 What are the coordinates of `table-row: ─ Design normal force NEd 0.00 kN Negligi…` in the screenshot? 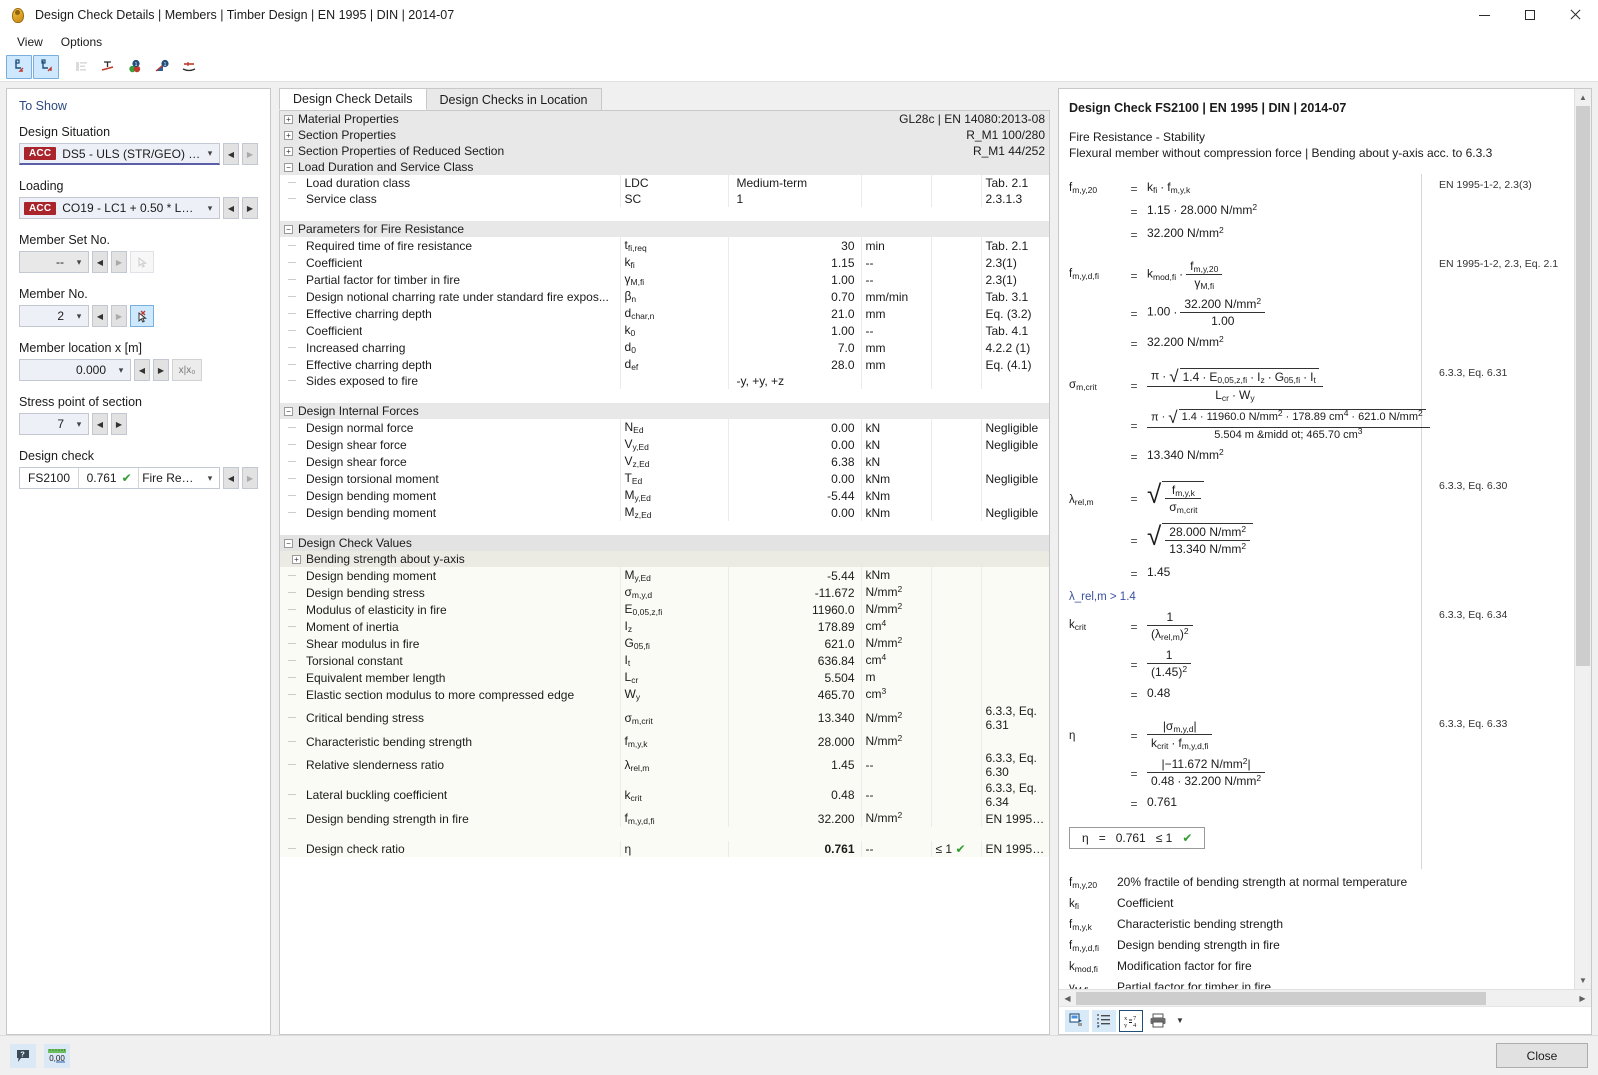 It's located at (664, 427).